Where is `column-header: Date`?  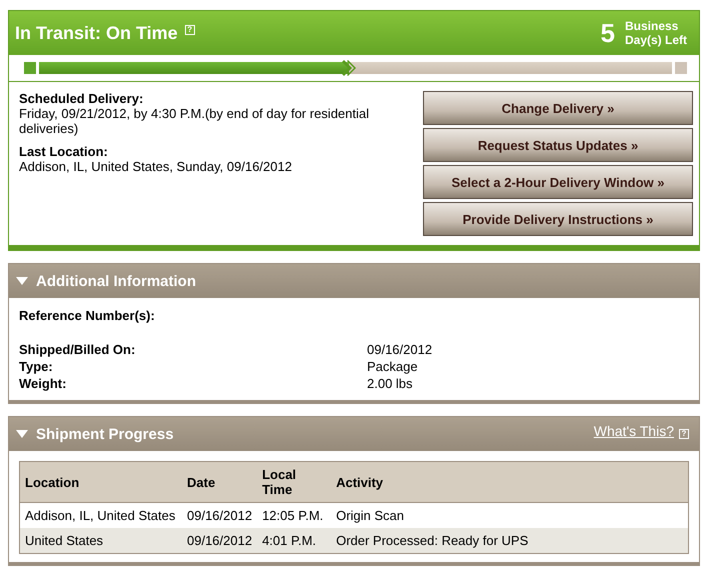
column-header: Date is located at coordinates (220, 482).